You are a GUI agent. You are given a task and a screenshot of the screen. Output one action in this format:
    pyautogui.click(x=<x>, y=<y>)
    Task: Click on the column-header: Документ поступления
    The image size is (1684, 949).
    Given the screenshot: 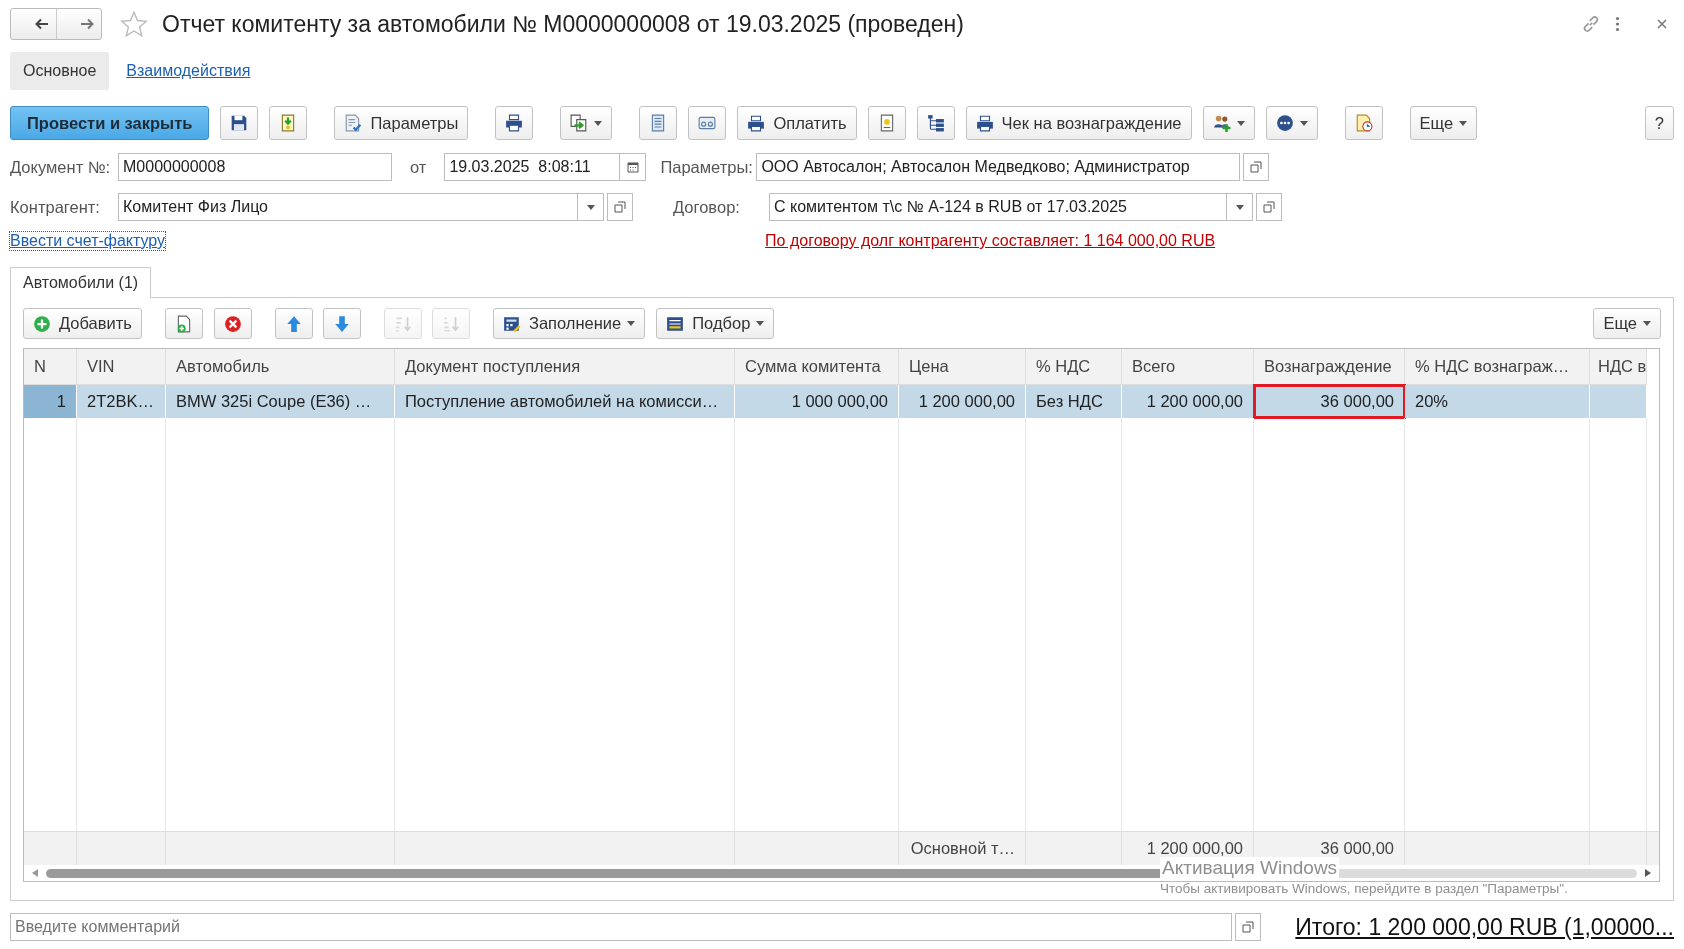 What is the action you would take?
    pyautogui.click(x=565, y=367)
    